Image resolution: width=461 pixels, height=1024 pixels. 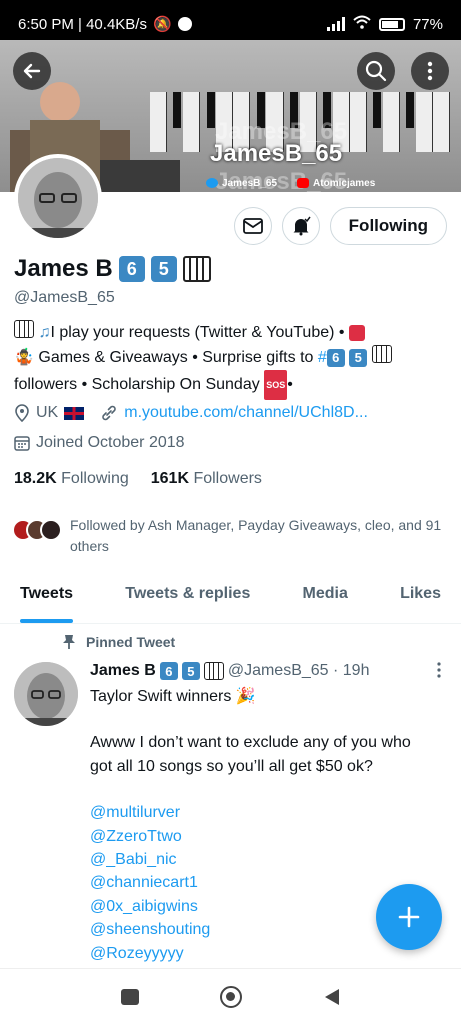 What do you see at coordinates (123, 671) in the screenshot?
I see `tweet-author: James B` at bounding box center [123, 671].